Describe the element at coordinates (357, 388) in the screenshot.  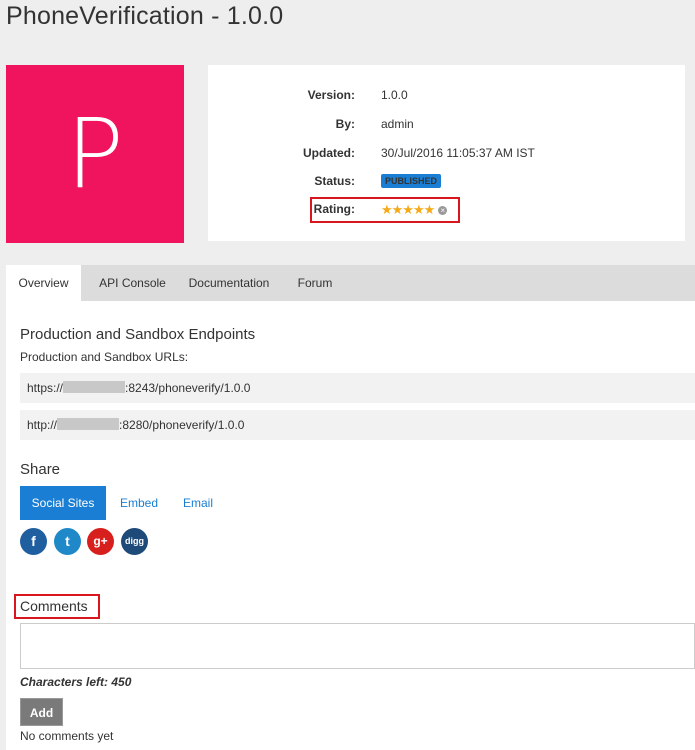
I see `https-endpoint: https:// :8243/phoneverify/1.0.0` at that location.